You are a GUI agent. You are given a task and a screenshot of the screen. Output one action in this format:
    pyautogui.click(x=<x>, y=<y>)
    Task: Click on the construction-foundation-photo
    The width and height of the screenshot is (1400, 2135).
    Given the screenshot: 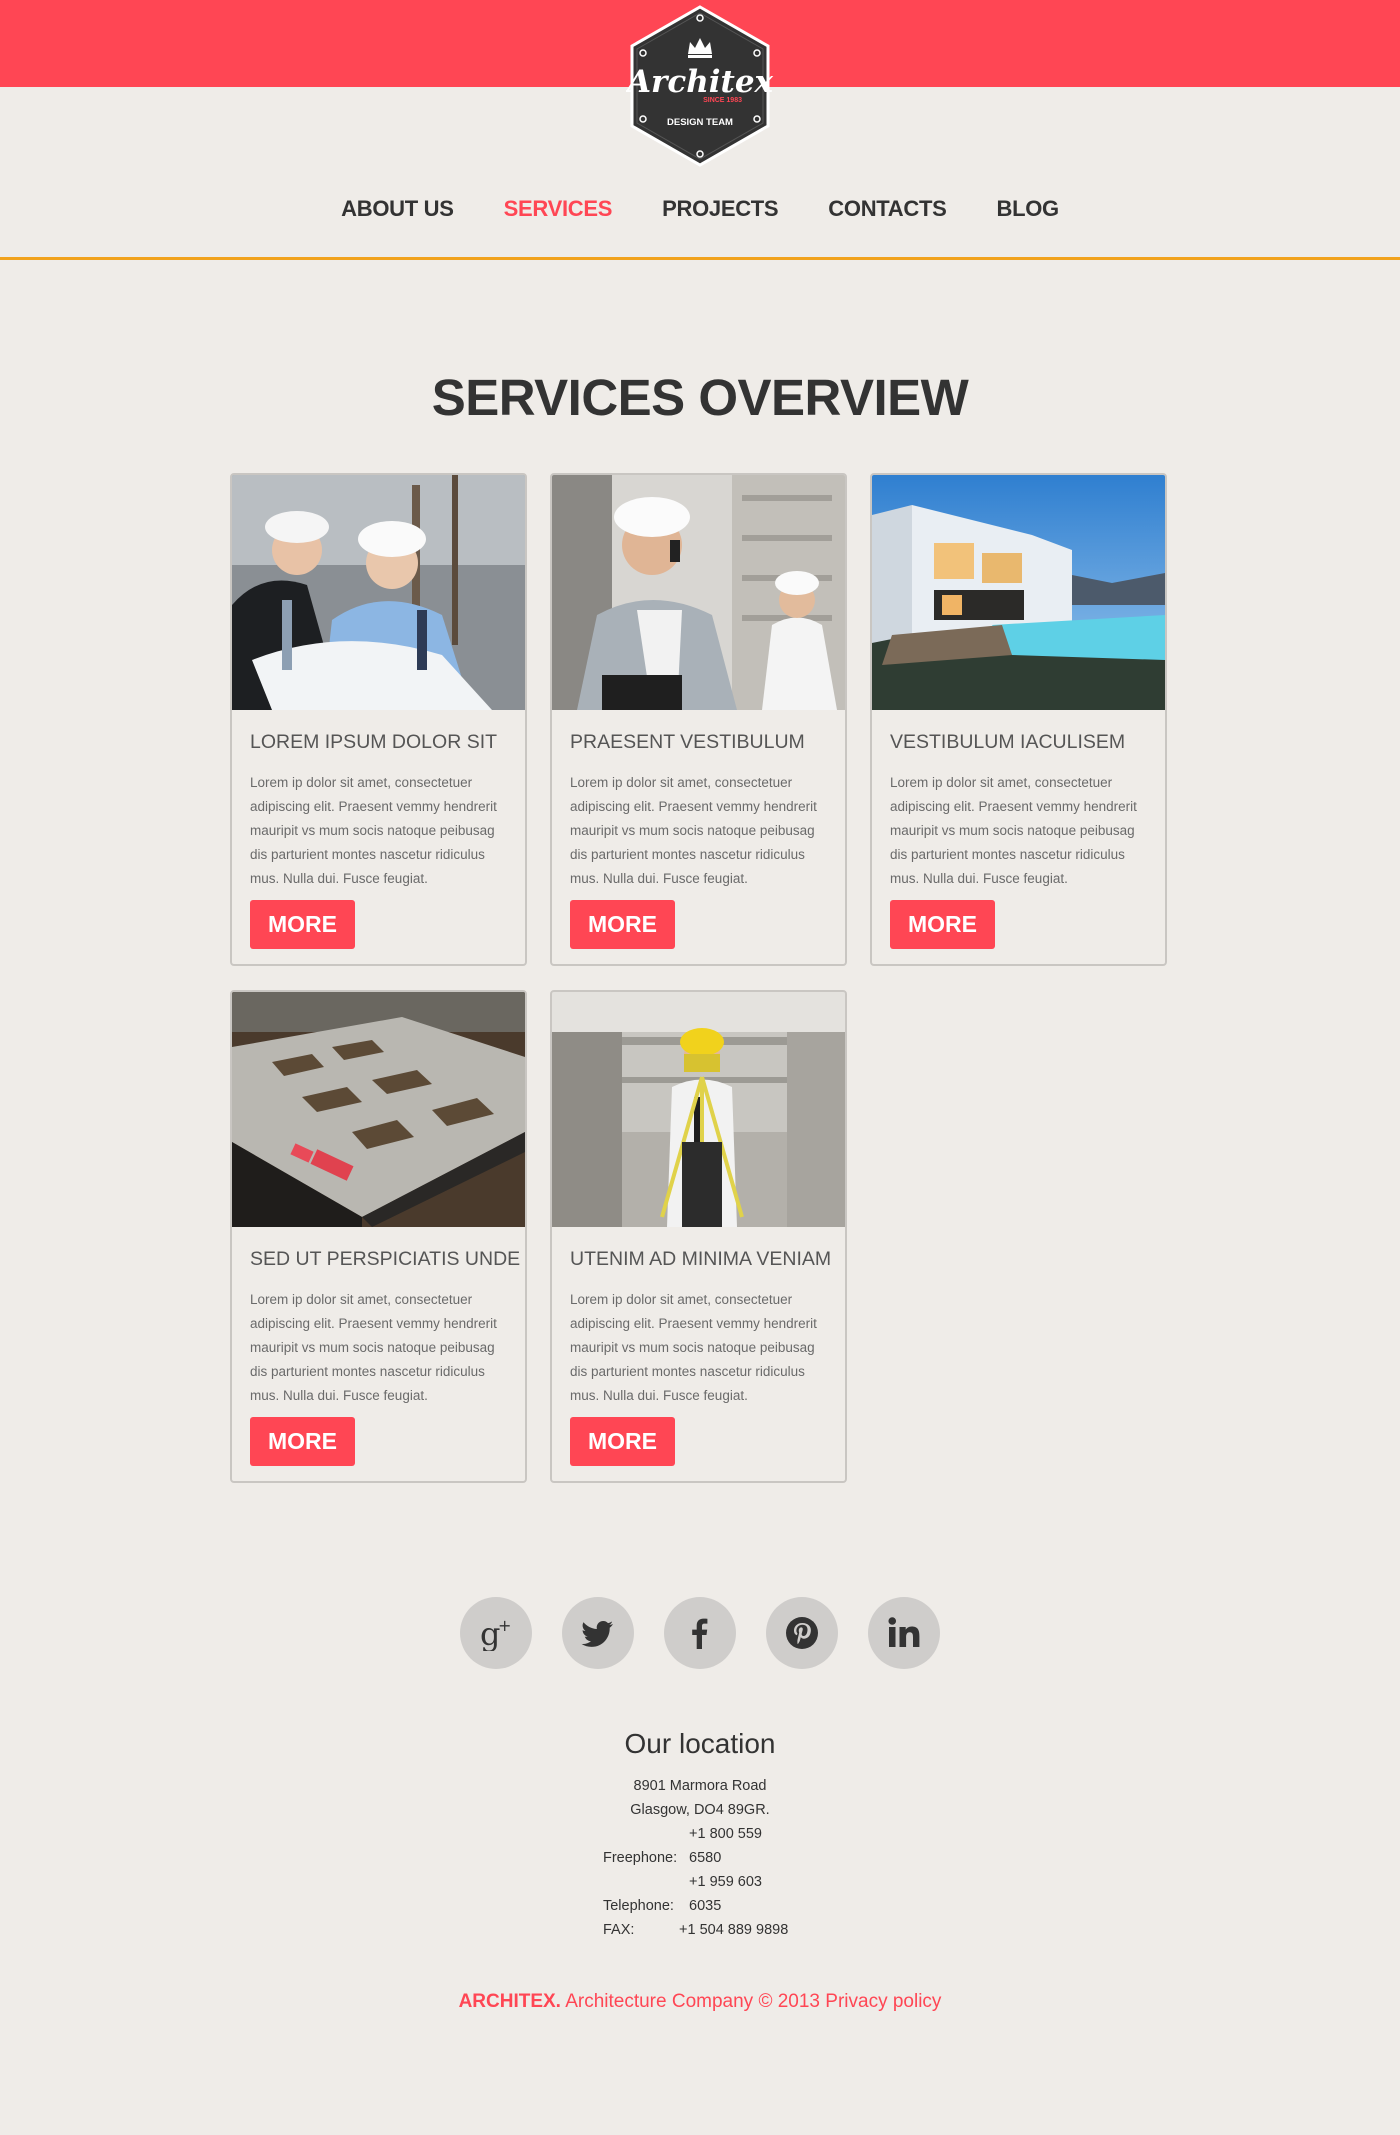 What is the action you would take?
    pyautogui.click(x=378, y=1109)
    